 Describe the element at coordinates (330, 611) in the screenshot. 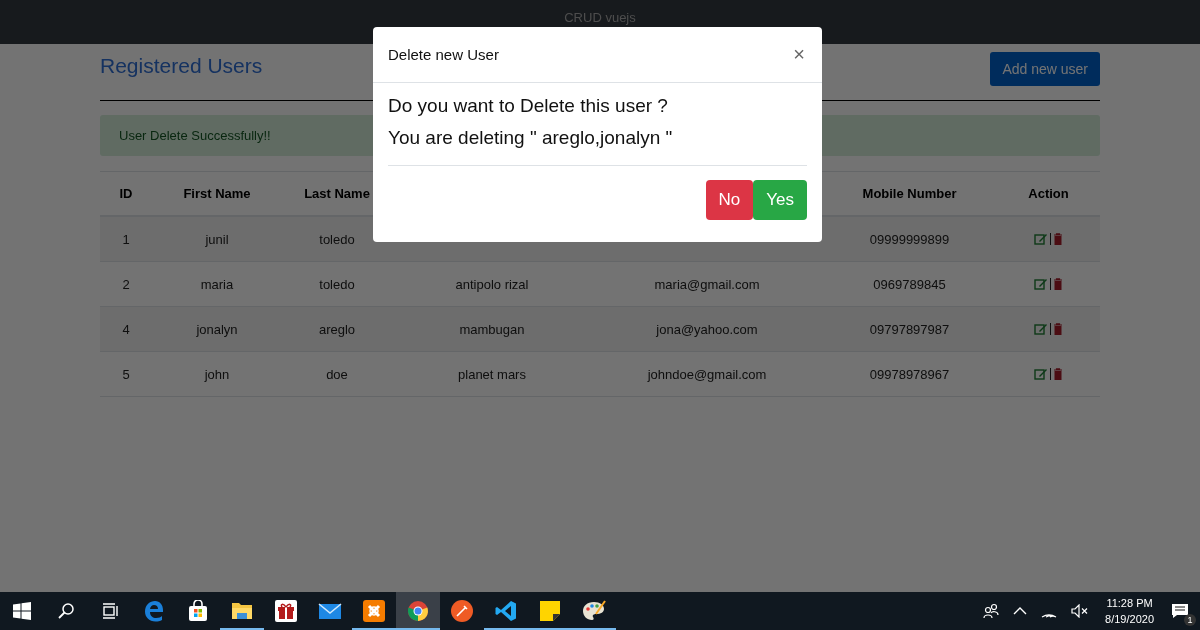

I see `envelope-icon` at that location.